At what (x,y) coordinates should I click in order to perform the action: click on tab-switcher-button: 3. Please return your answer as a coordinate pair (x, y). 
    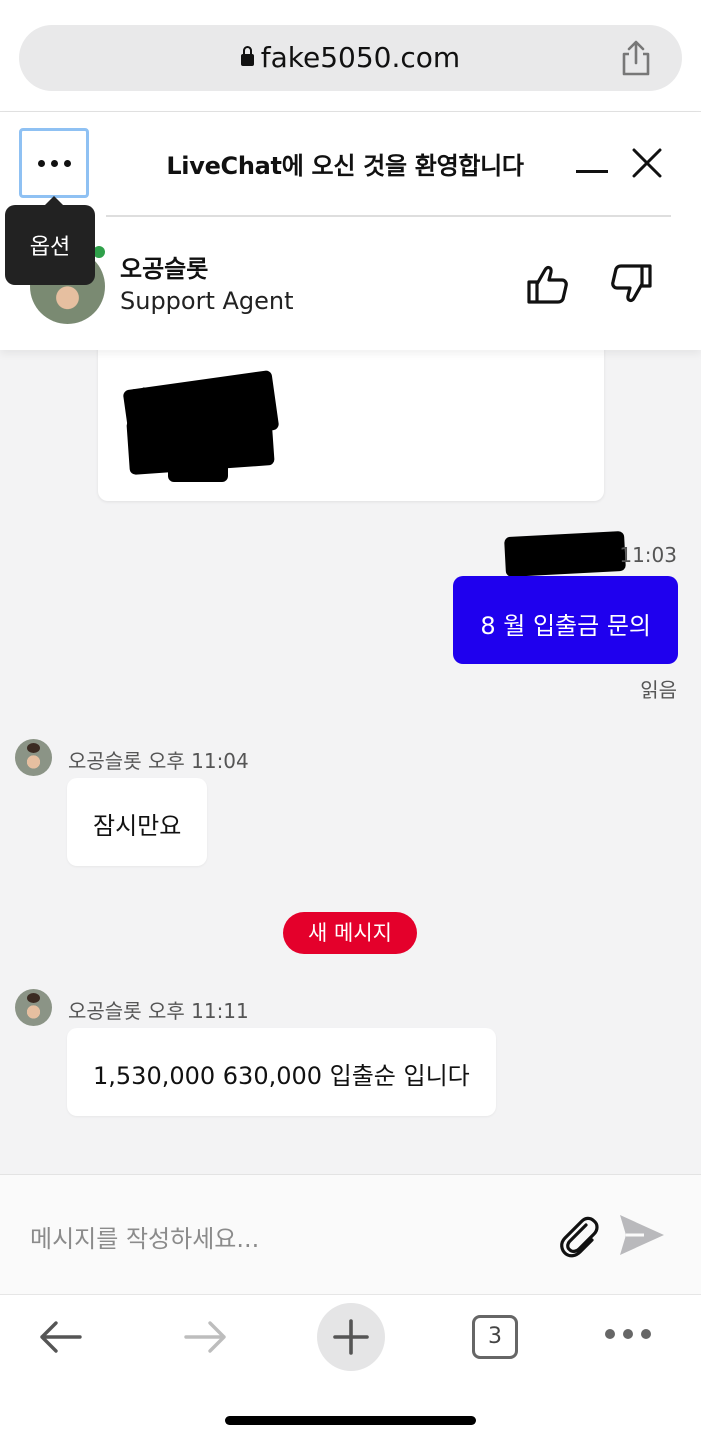
    Looking at the image, I should click on (495, 1337).